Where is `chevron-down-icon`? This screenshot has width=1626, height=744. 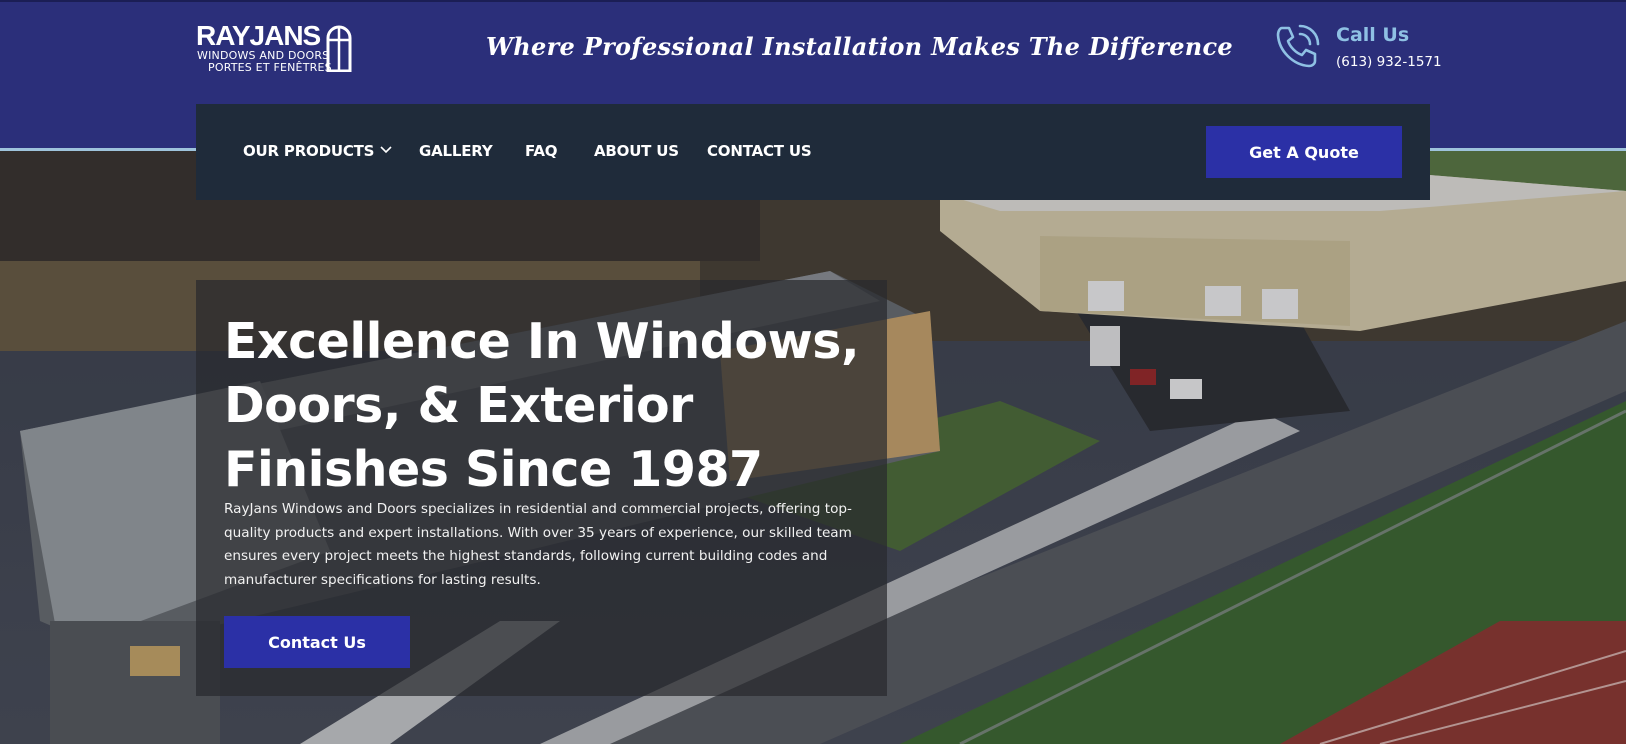 chevron-down-icon is located at coordinates (386, 150).